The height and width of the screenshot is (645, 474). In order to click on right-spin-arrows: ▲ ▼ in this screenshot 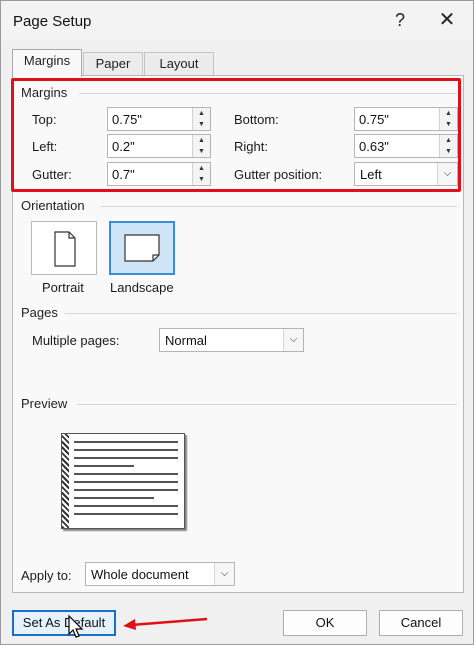, I will do `click(448, 146)`.